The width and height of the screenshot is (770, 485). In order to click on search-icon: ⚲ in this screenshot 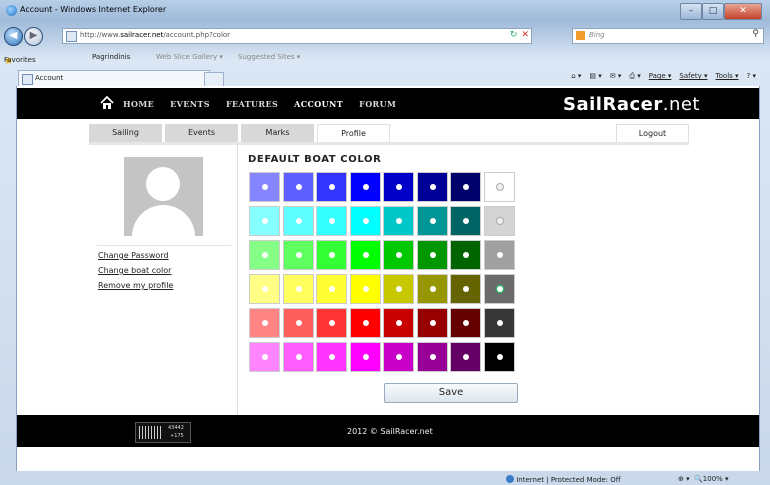, I will do `click(755, 34)`.